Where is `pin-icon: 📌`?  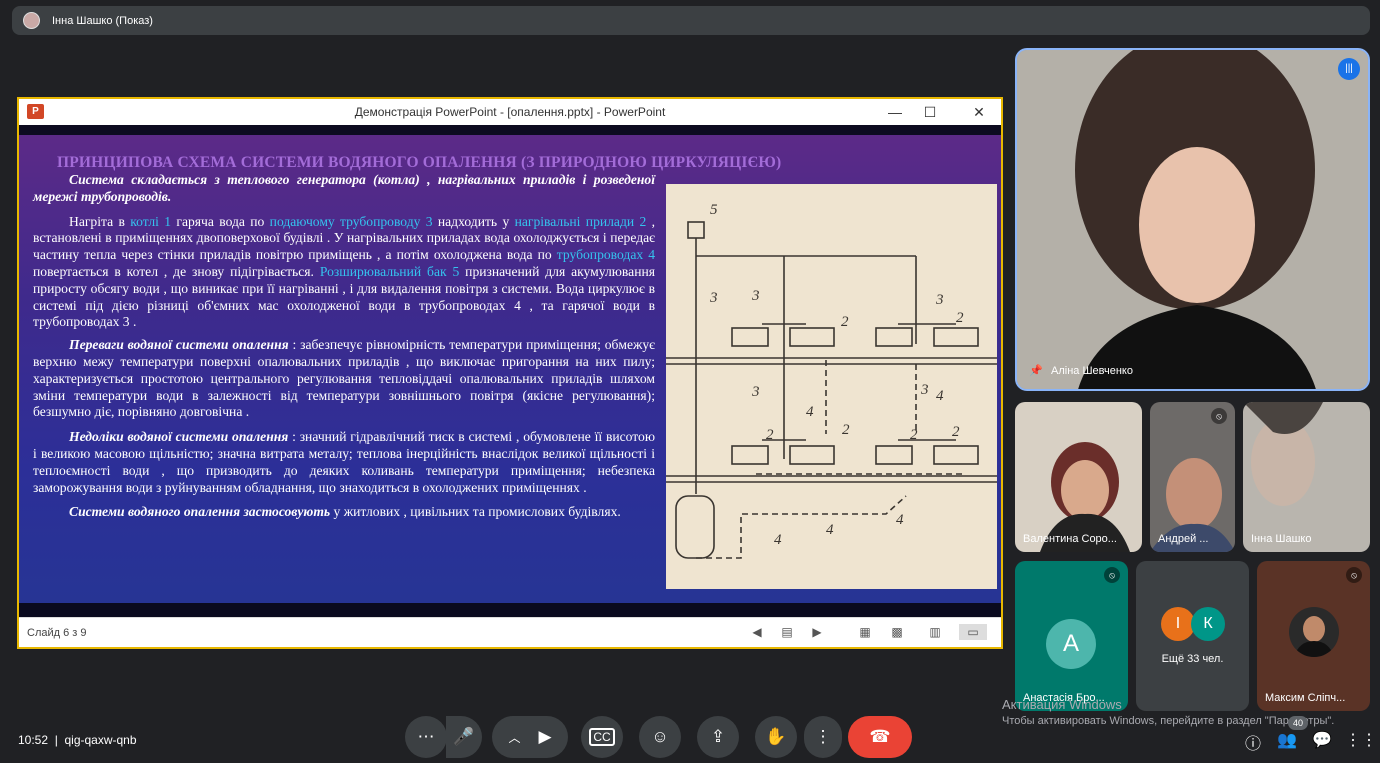
pin-icon: 📌 is located at coordinates (1036, 370).